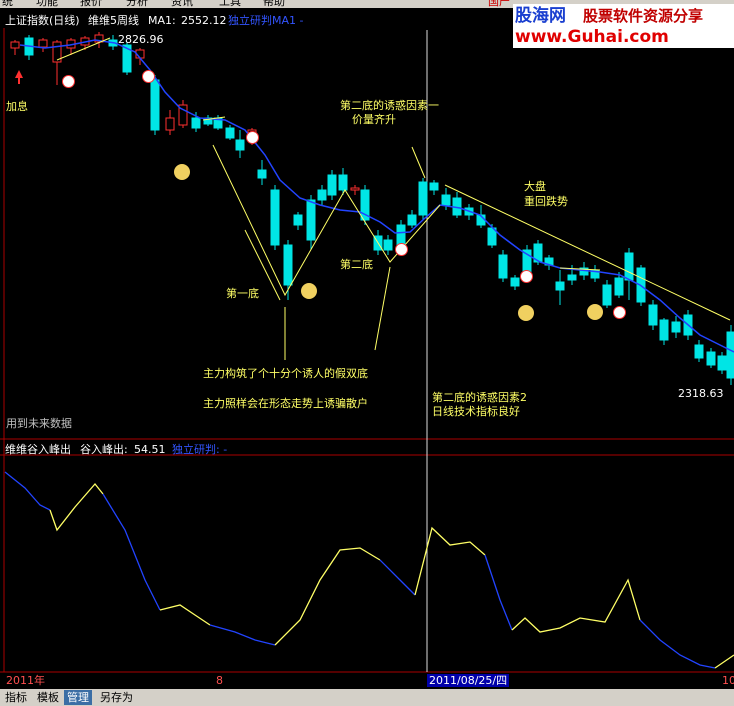  I want to click on lower-extra: 独立研判: -, so click(200, 449).